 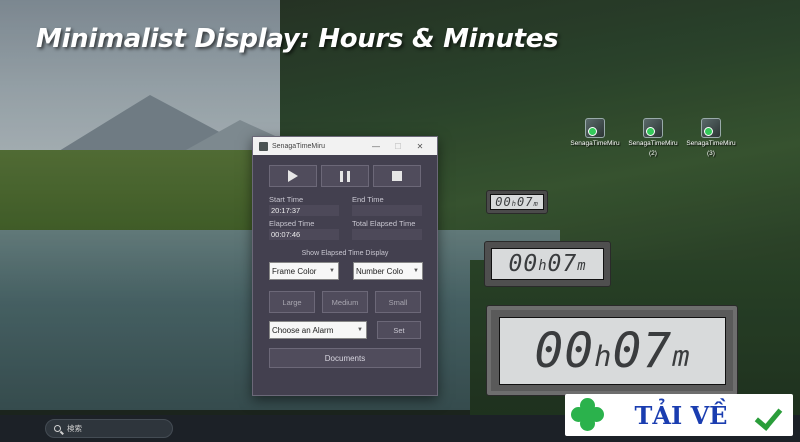 I want to click on start-time-value: 20:17:37, so click(x=304, y=210).